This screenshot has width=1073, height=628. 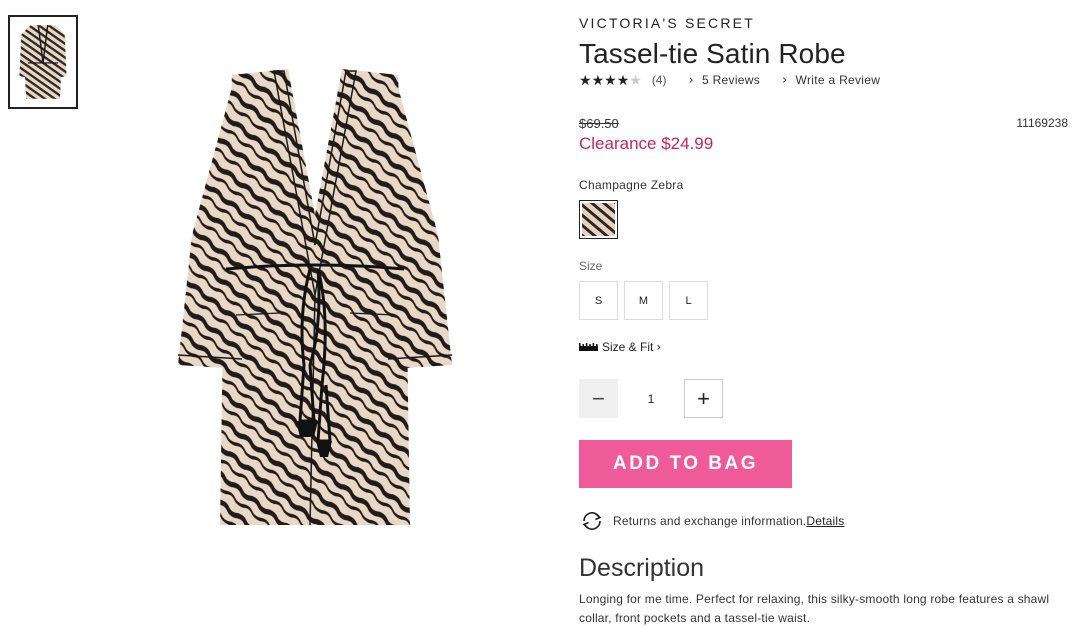 What do you see at coordinates (642, 568) in the screenshot?
I see `description-heading: Description` at bounding box center [642, 568].